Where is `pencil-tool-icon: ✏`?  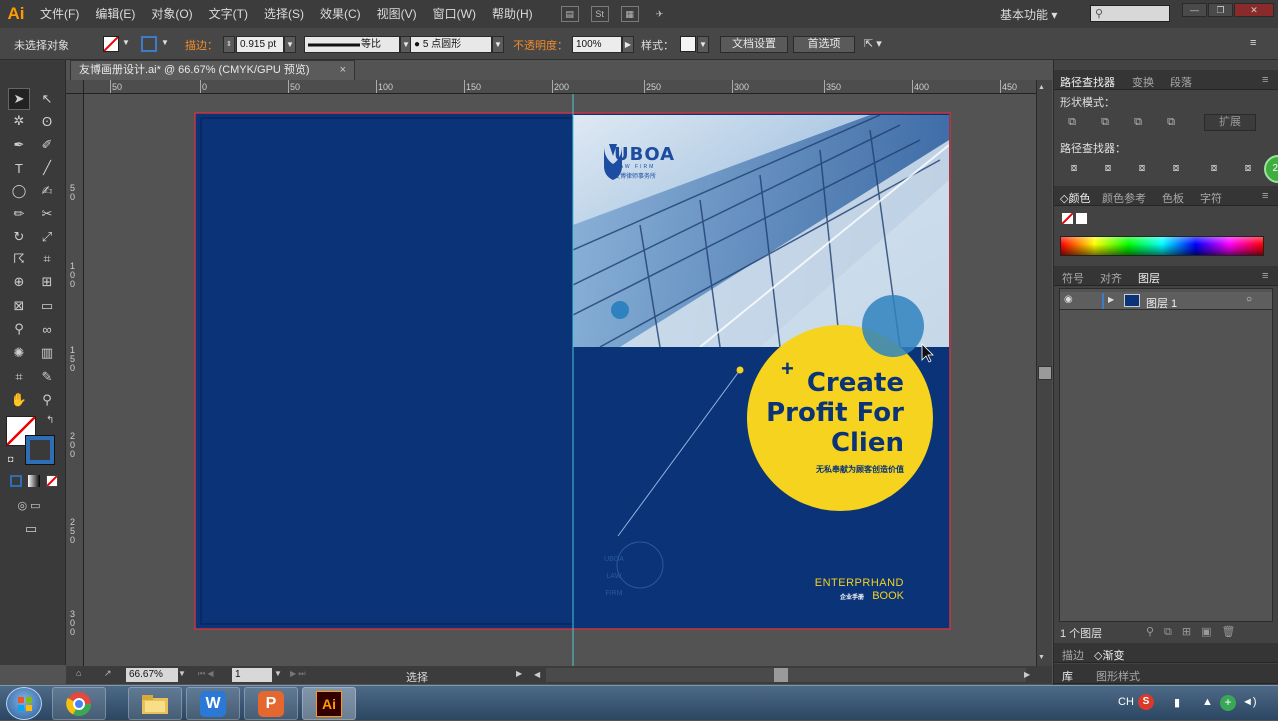 pencil-tool-icon: ✏ is located at coordinates (19, 214).